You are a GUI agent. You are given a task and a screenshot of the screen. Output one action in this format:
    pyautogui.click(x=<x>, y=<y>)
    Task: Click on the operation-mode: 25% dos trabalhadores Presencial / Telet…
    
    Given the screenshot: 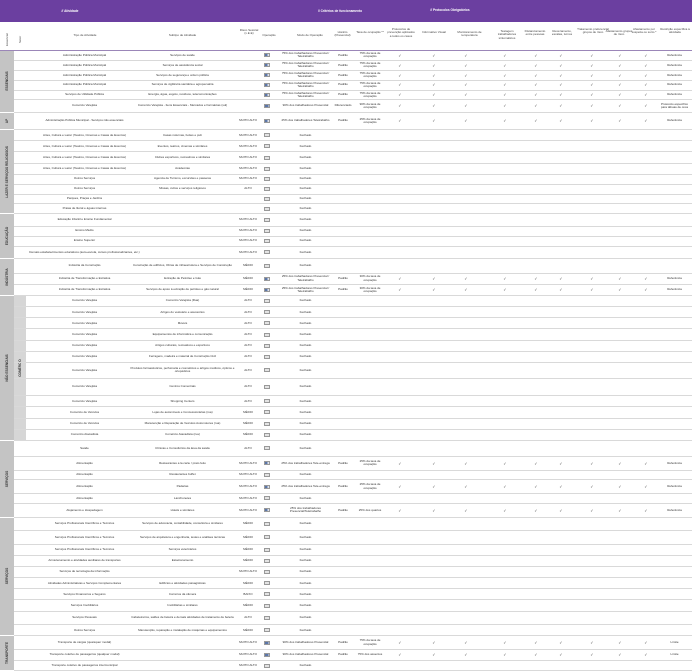 What is the action you would take?
    pyautogui.click(x=305, y=289)
    